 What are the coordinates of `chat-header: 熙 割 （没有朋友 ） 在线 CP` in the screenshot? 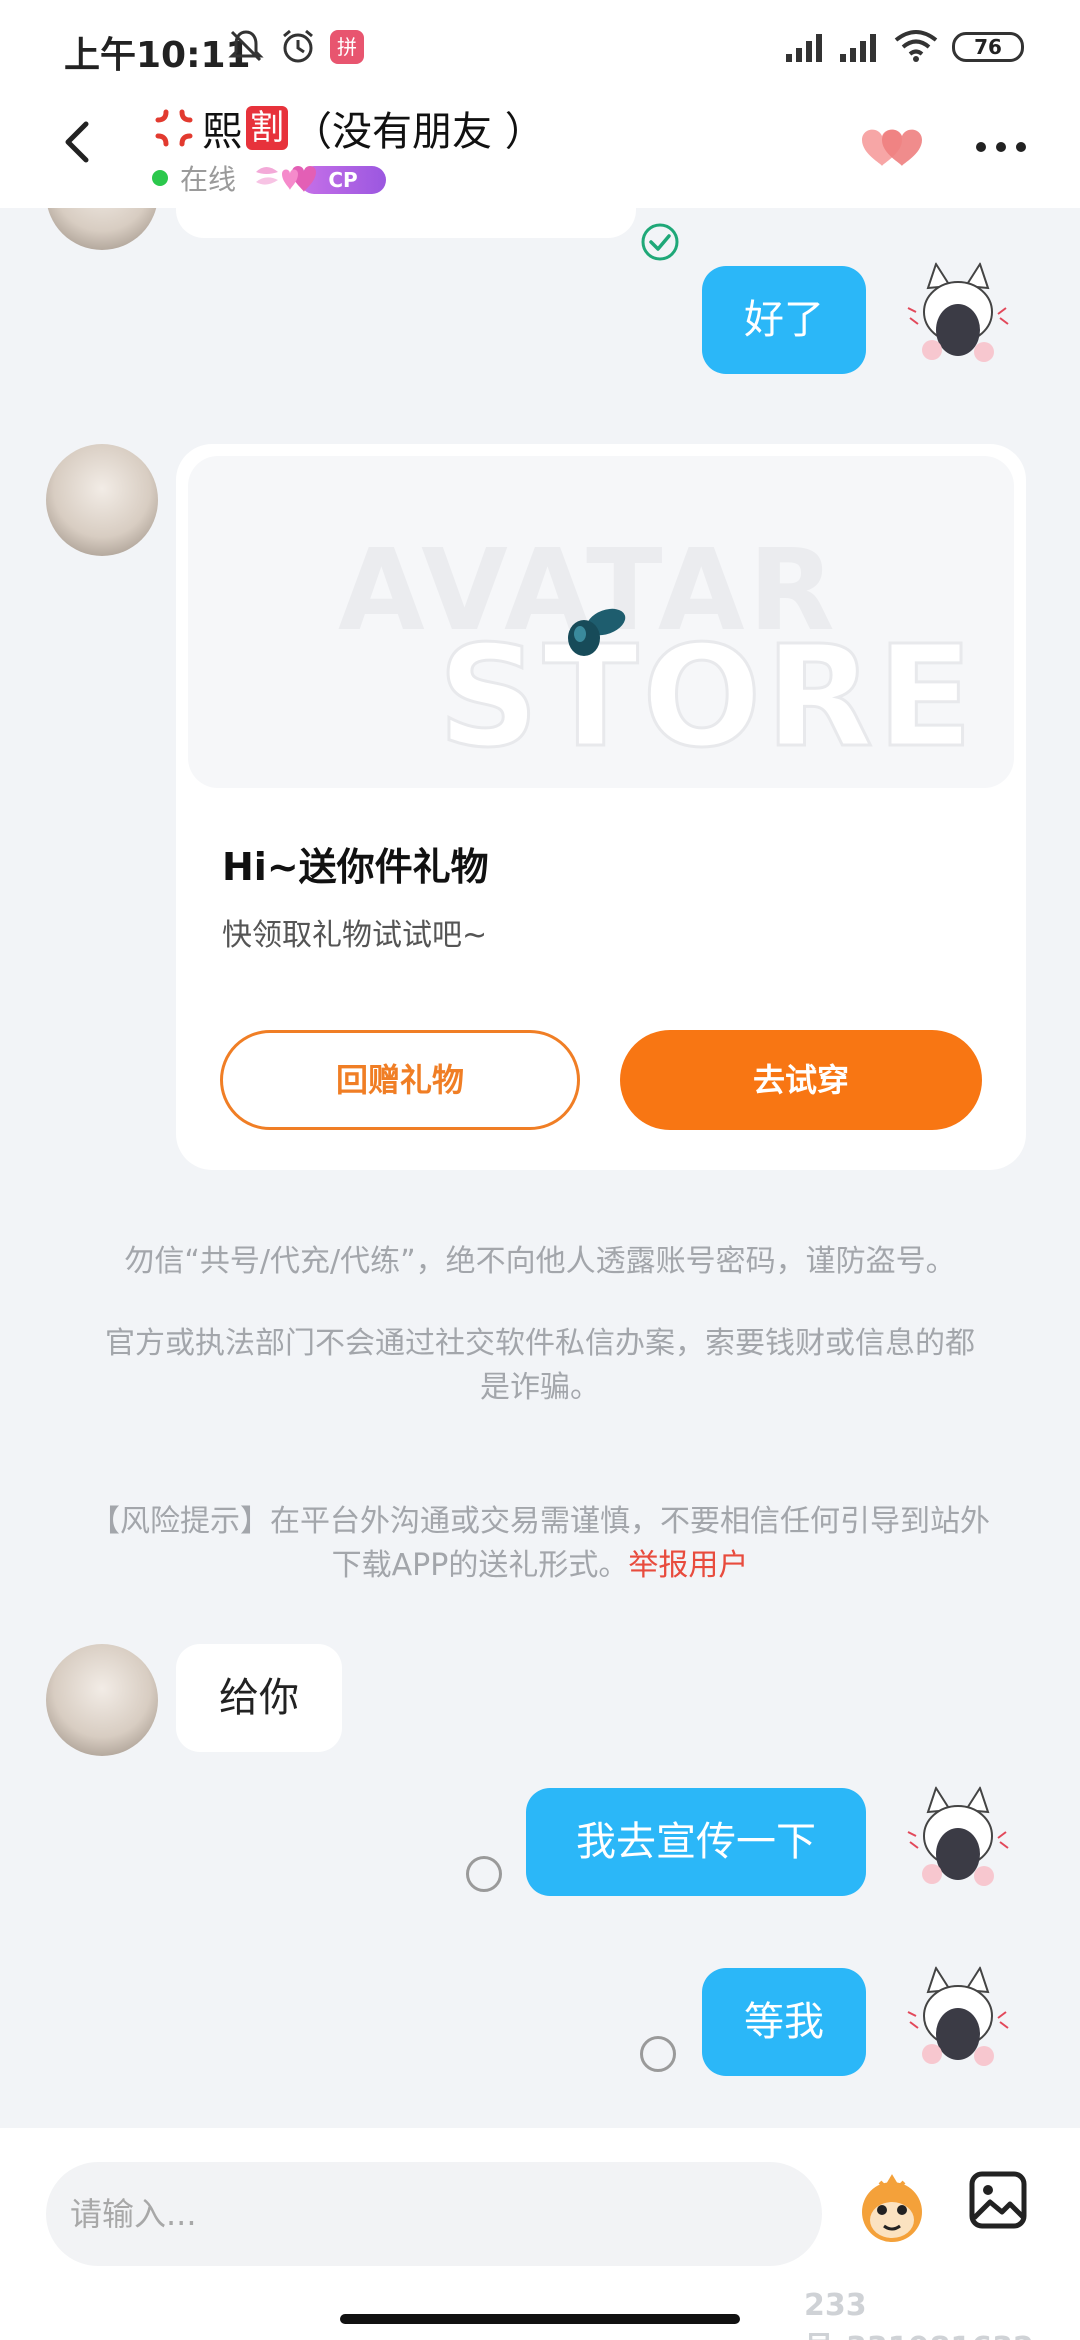 It's located at (540, 149).